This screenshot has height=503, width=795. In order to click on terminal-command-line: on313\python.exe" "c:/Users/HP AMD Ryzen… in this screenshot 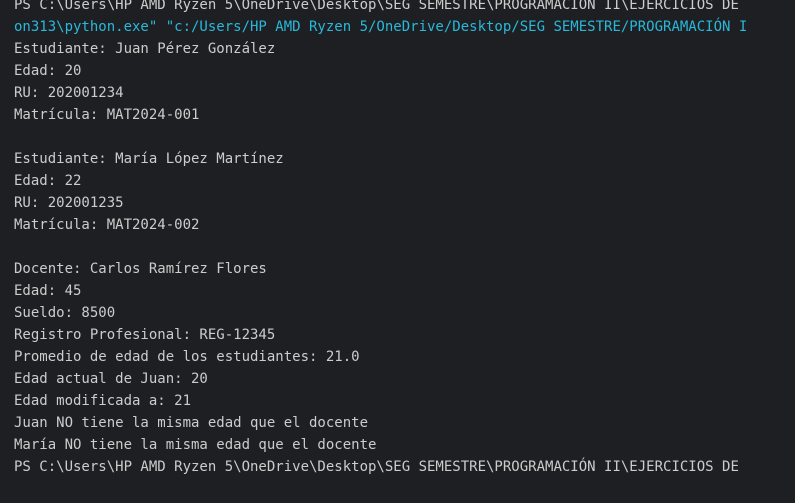, I will do `click(381, 27)`.